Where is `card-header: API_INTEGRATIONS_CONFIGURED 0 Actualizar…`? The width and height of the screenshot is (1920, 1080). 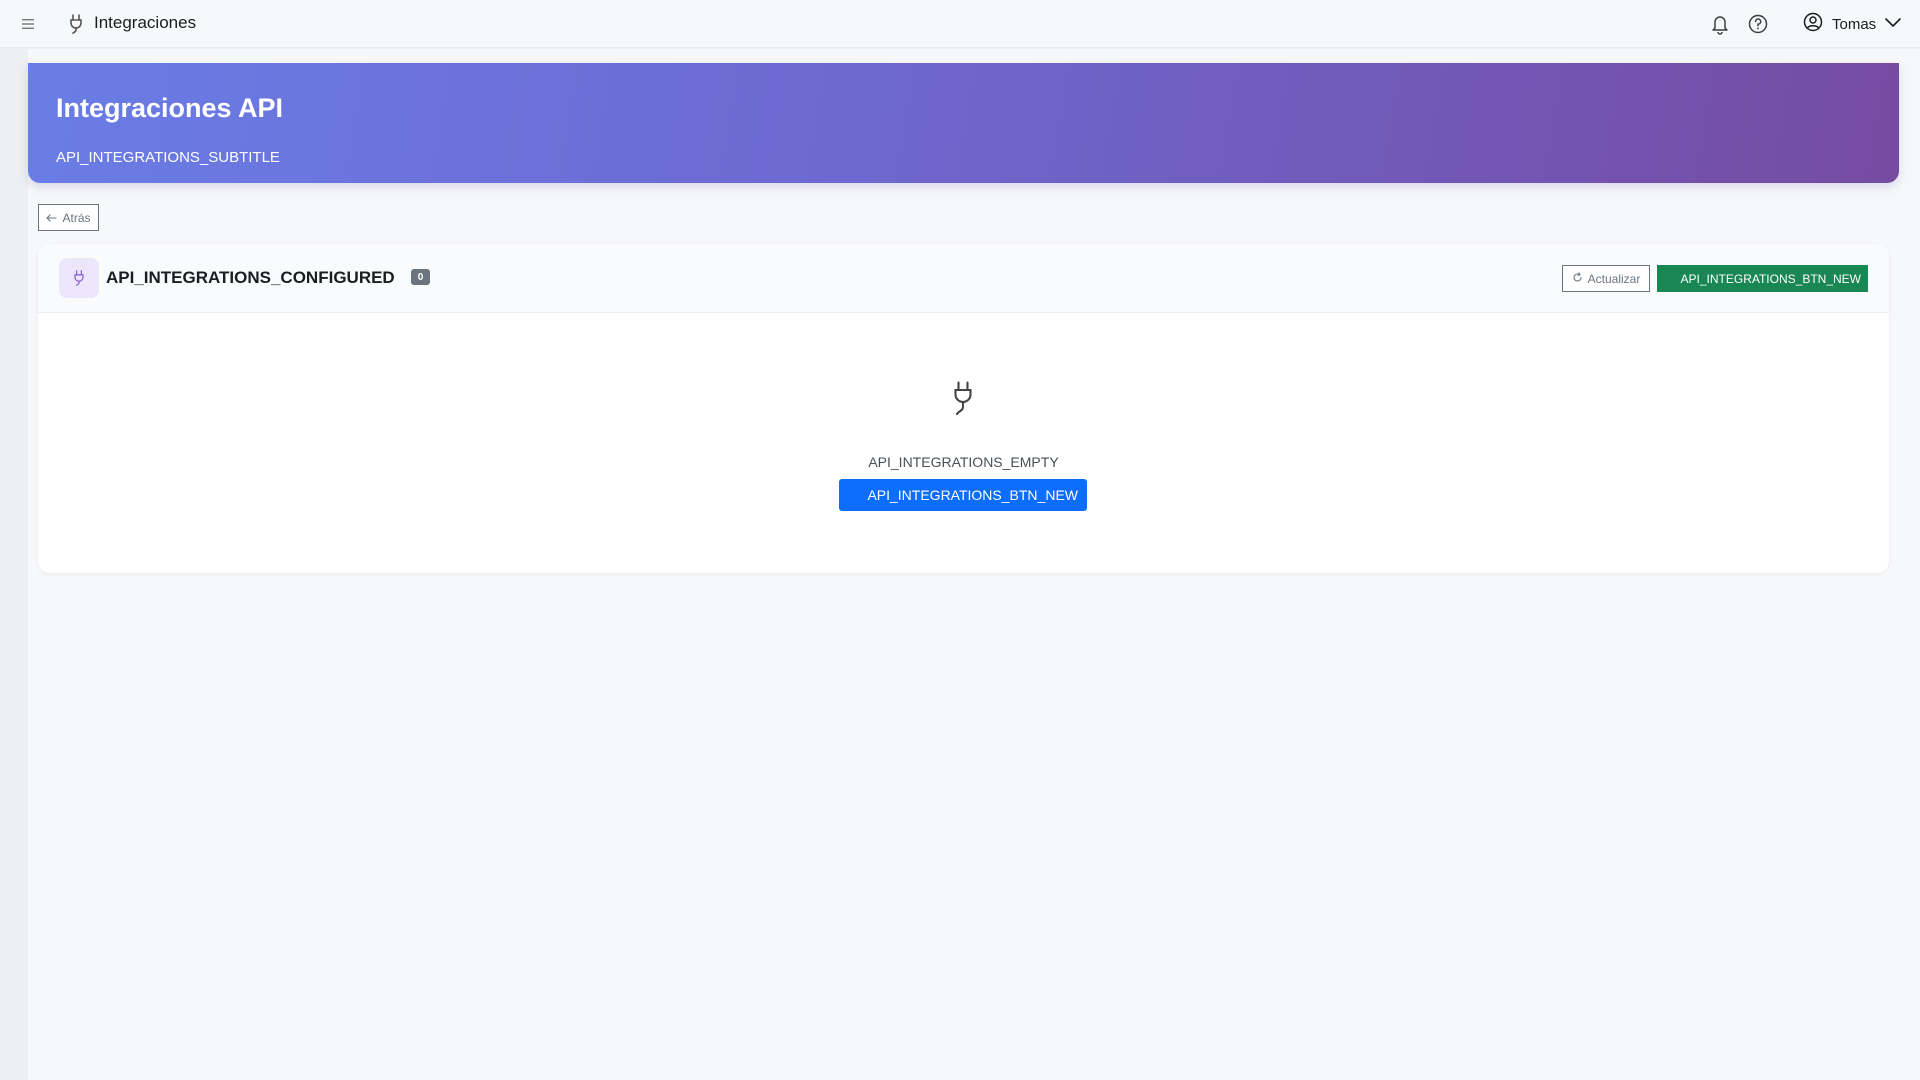 card-header: API_INTEGRATIONS_CONFIGURED 0 Actualizar… is located at coordinates (963, 278).